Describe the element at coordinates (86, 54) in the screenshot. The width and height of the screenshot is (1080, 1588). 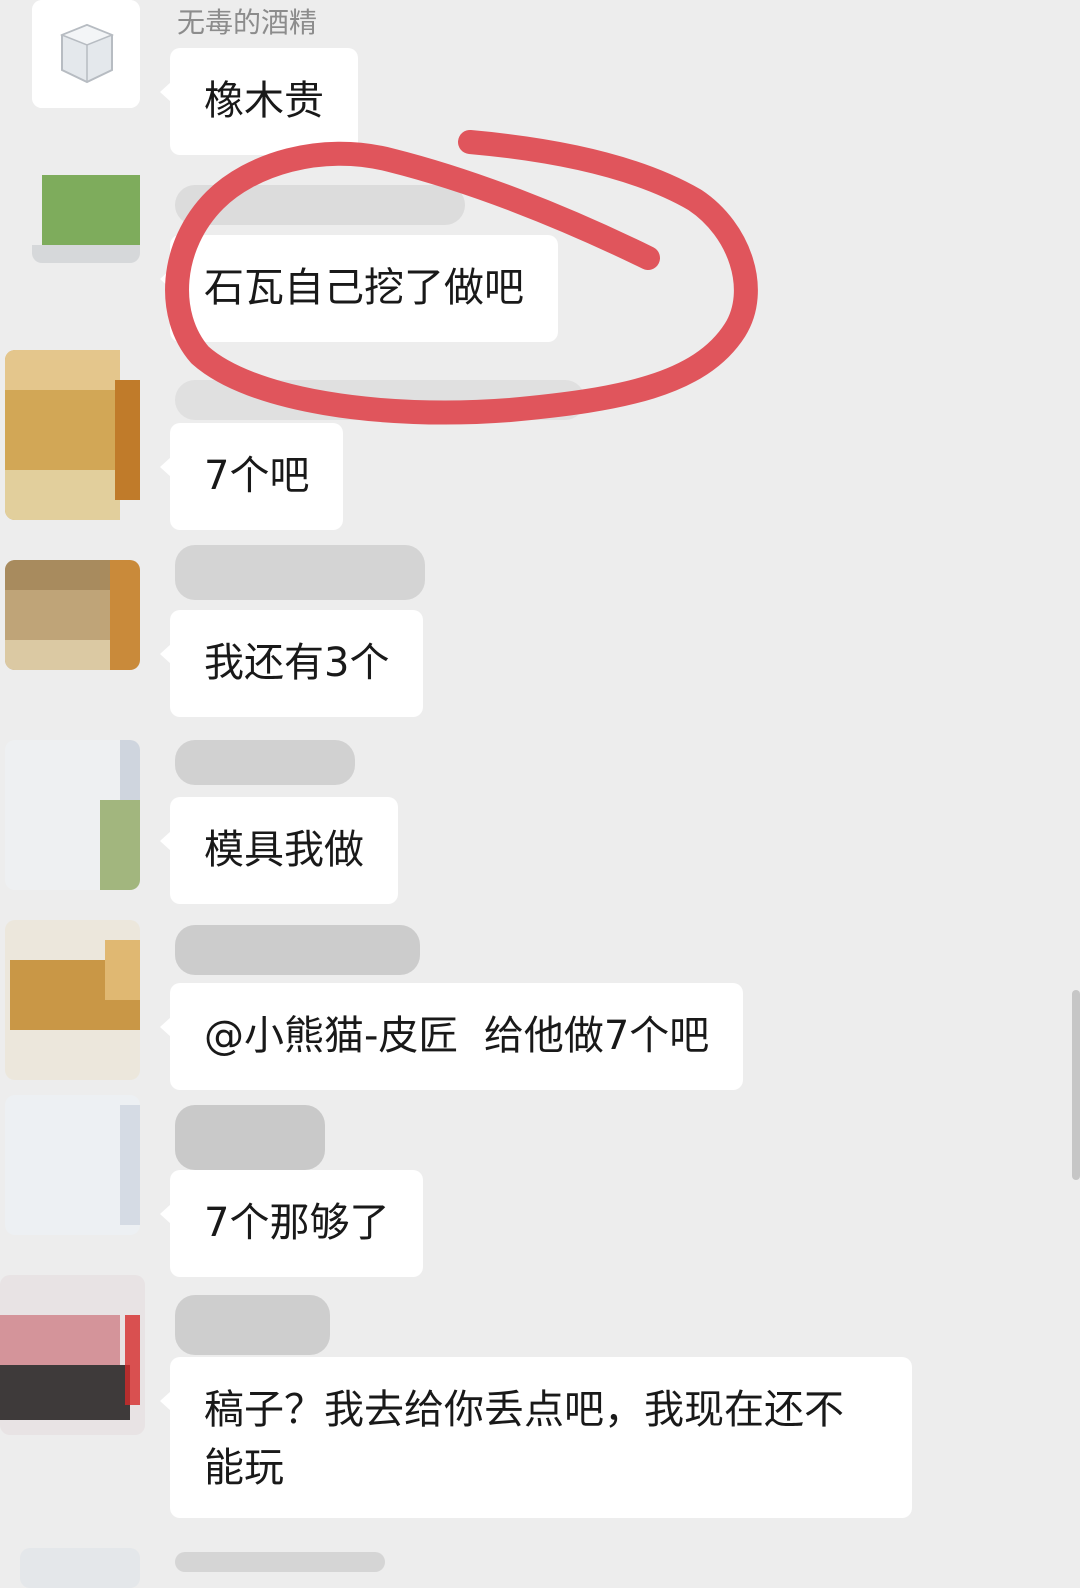
I see `avatar-ice-cube` at that location.